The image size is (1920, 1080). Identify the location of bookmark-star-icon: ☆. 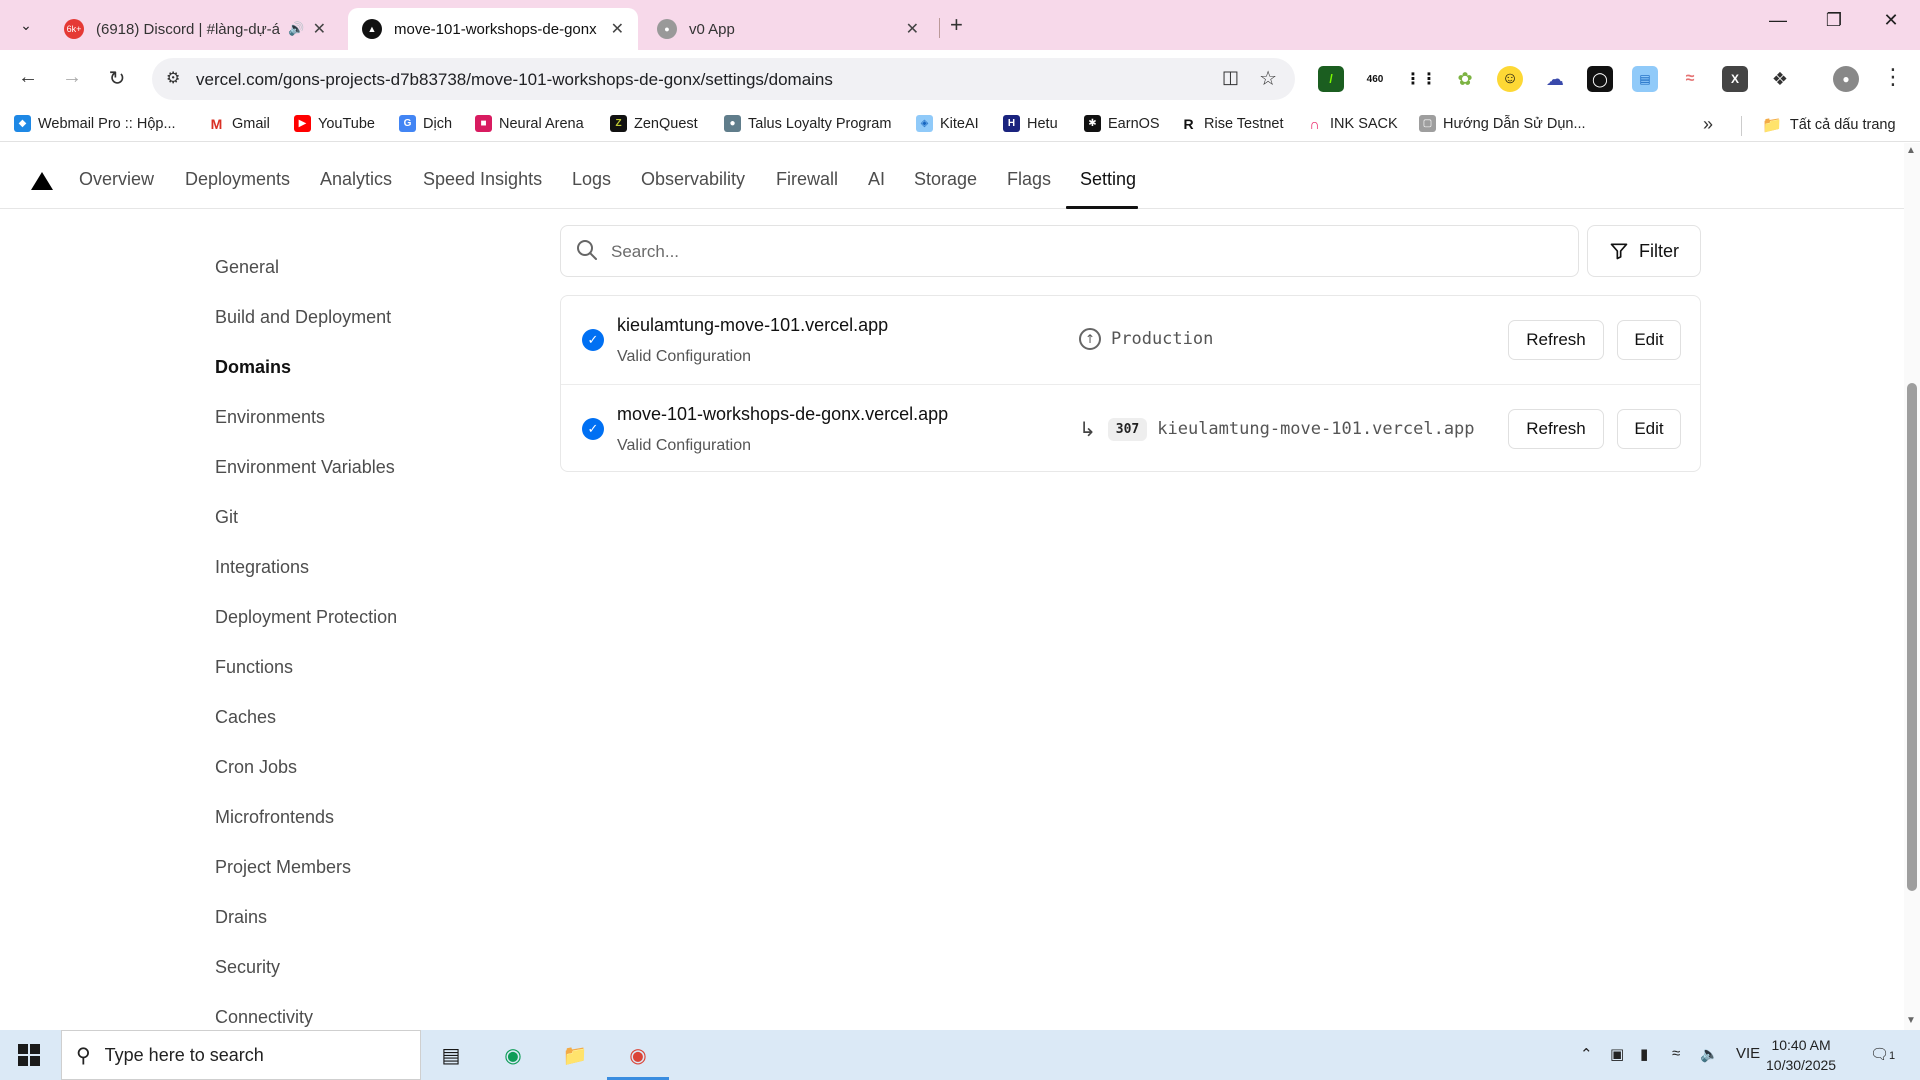
(1268, 78).